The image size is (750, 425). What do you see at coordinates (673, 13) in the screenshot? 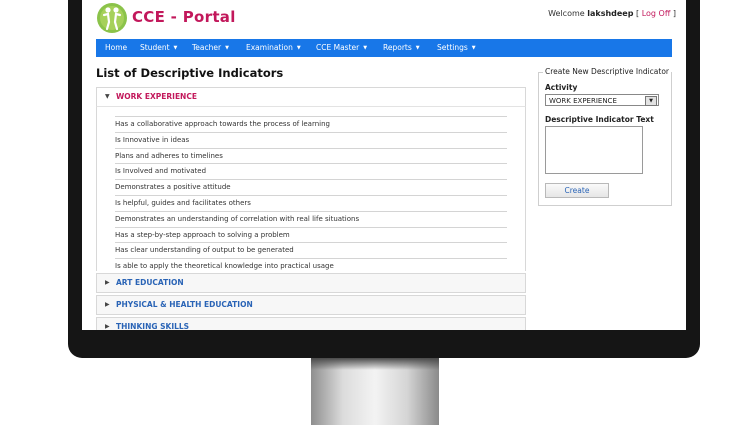
I see `logoff-close-bracket: ]` at bounding box center [673, 13].